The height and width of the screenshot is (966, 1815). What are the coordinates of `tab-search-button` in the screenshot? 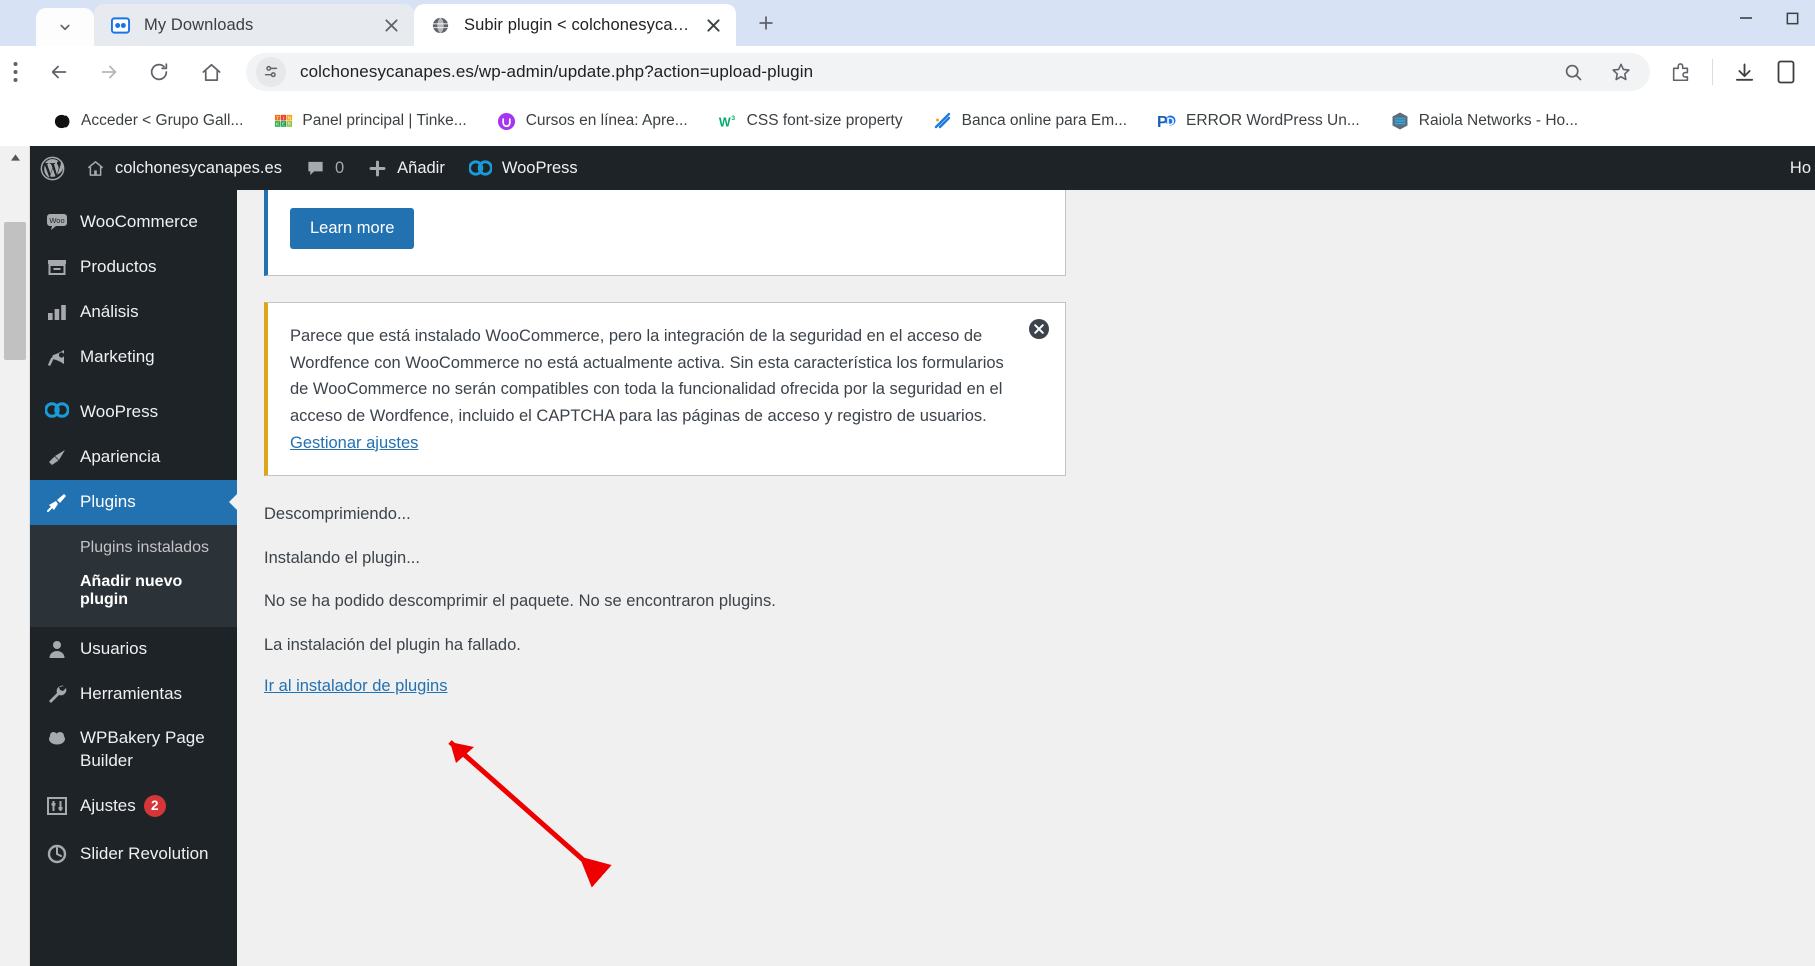 It's located at (65, 27).